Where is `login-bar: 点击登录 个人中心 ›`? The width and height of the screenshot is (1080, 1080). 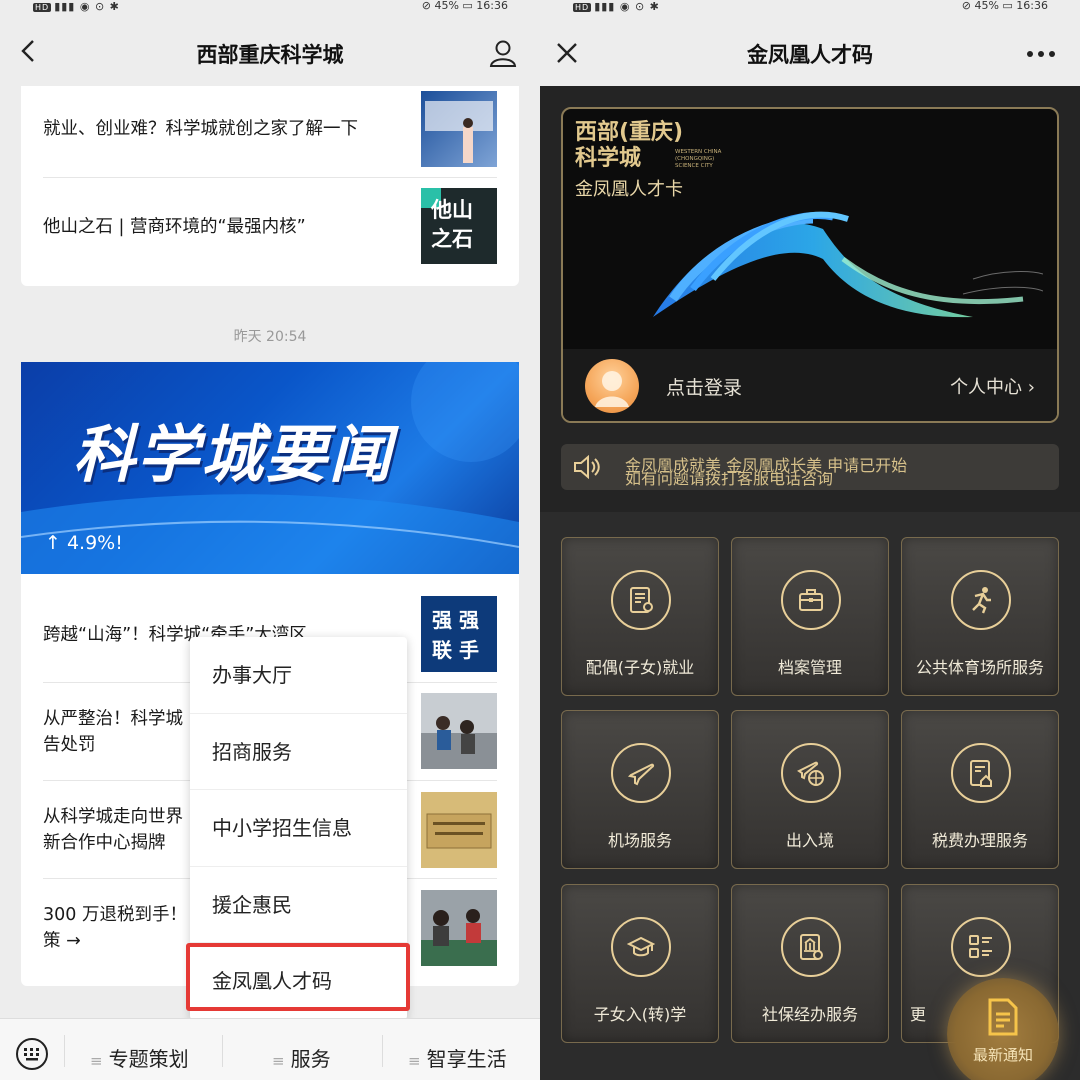
login-bar: 点击登录 个人中心 › is located at coordinates (810, 385).